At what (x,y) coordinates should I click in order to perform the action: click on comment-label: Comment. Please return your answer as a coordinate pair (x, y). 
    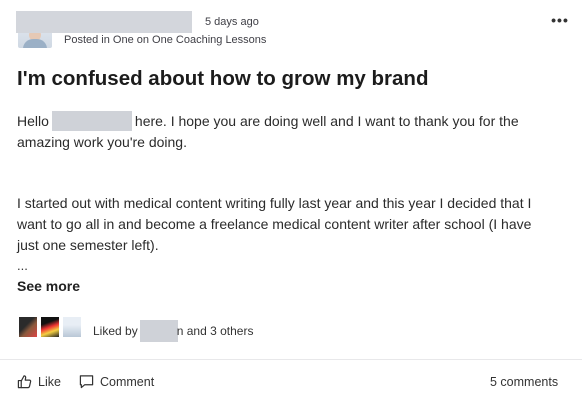
    Looking at the image, I should click on (127, 381).